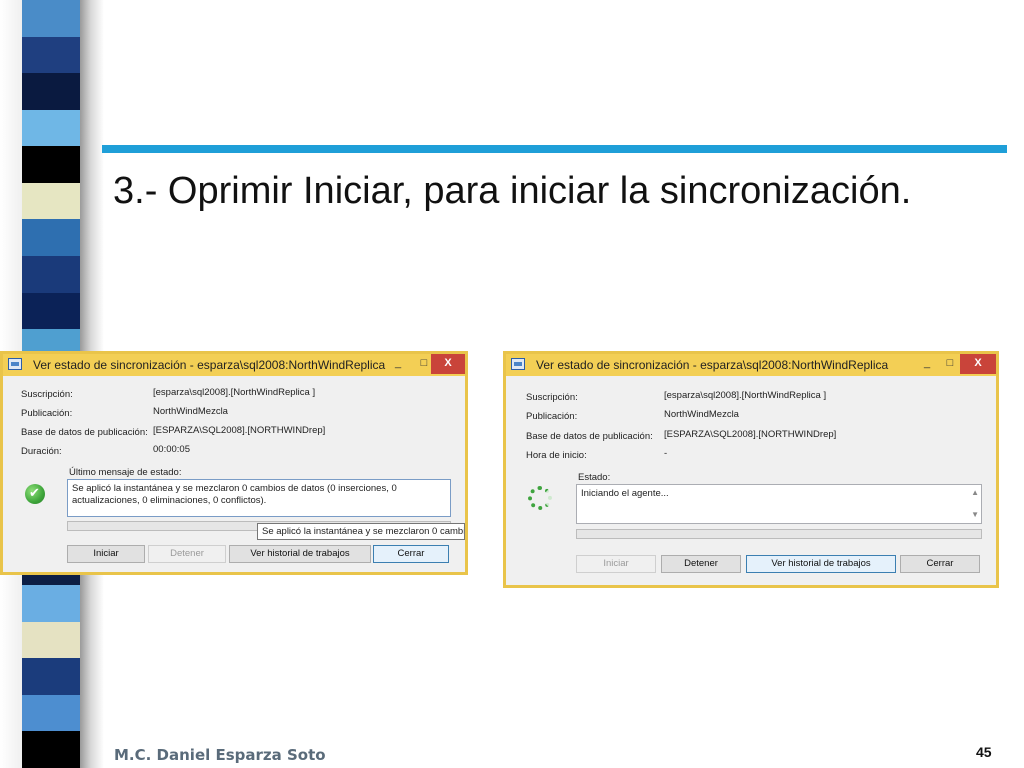 The width and height of the screenshot is (1024, 768). What do you see at coordinates (950, 364) in the screenshot?
I see `maximize-button: □` at bounding box center [950, 364].